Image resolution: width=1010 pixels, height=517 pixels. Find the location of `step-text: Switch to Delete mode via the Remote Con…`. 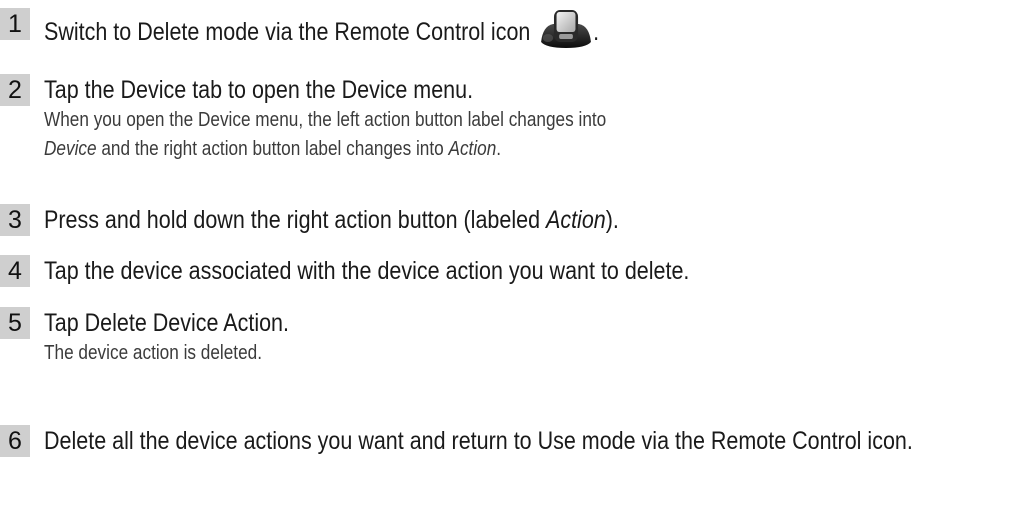

step-text: Switch to Delete mode via the Remote Con… is located at coordinates (321, 28).